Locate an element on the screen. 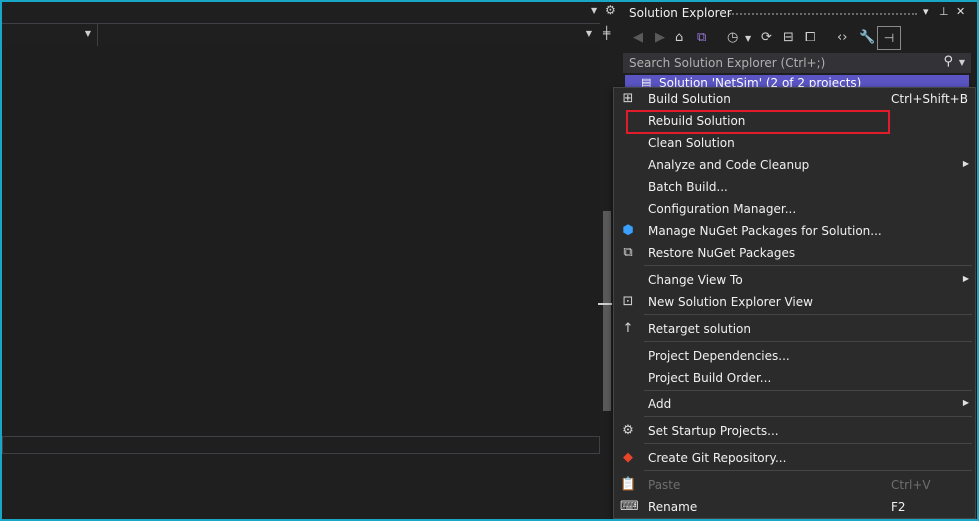 The image size is (979, 521). back-icon: ◀ is located at coordinates (638, 37).